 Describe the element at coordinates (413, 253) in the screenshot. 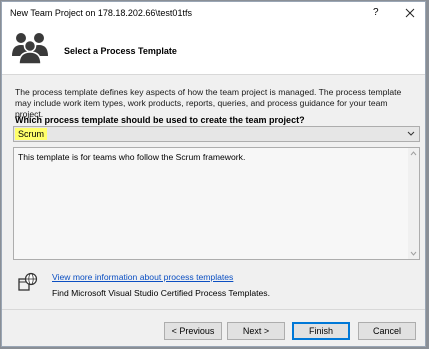

I see `scroll-down-icon` at that location.